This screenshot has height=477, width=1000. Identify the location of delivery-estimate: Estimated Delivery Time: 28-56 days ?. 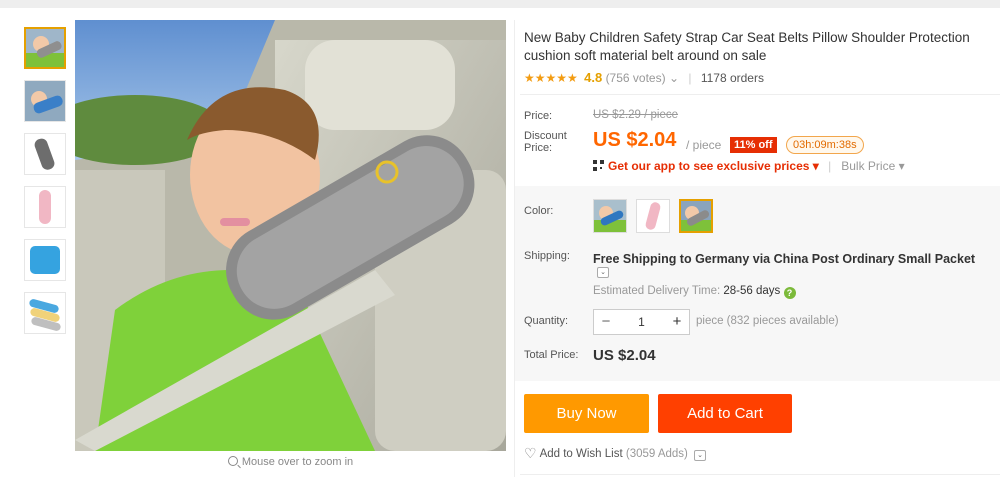
(694, 292).